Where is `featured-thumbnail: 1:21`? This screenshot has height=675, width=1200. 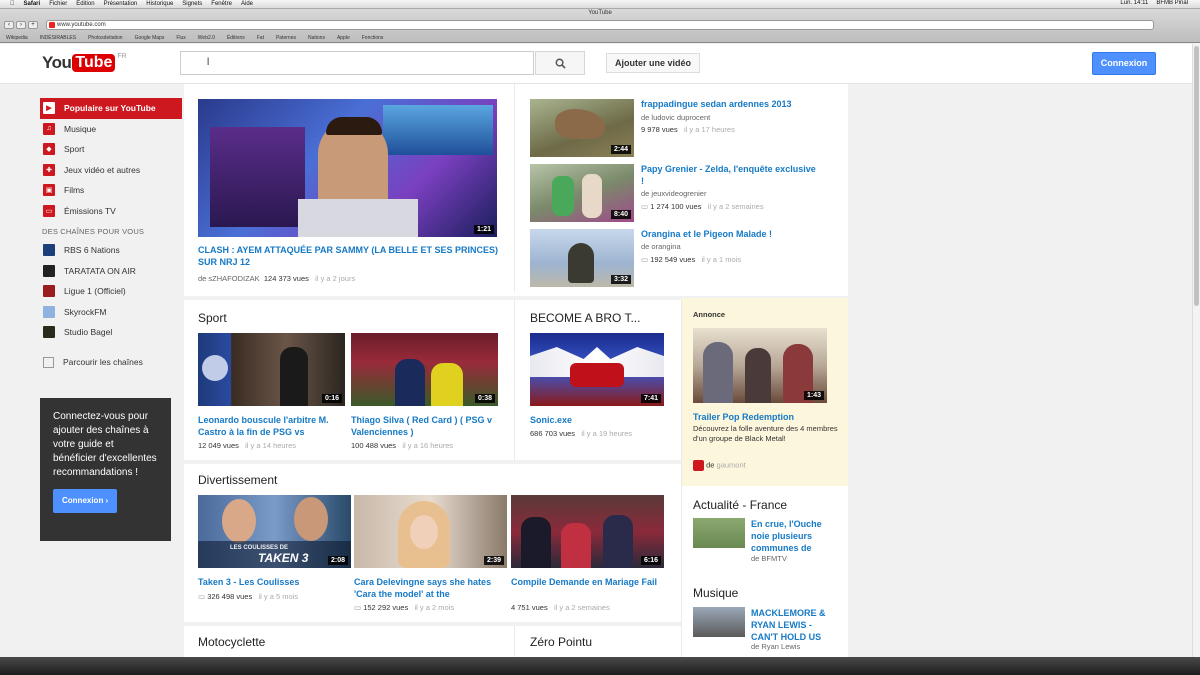
featured-thumbnail: 1:21 is located at coordinates (347, 168).